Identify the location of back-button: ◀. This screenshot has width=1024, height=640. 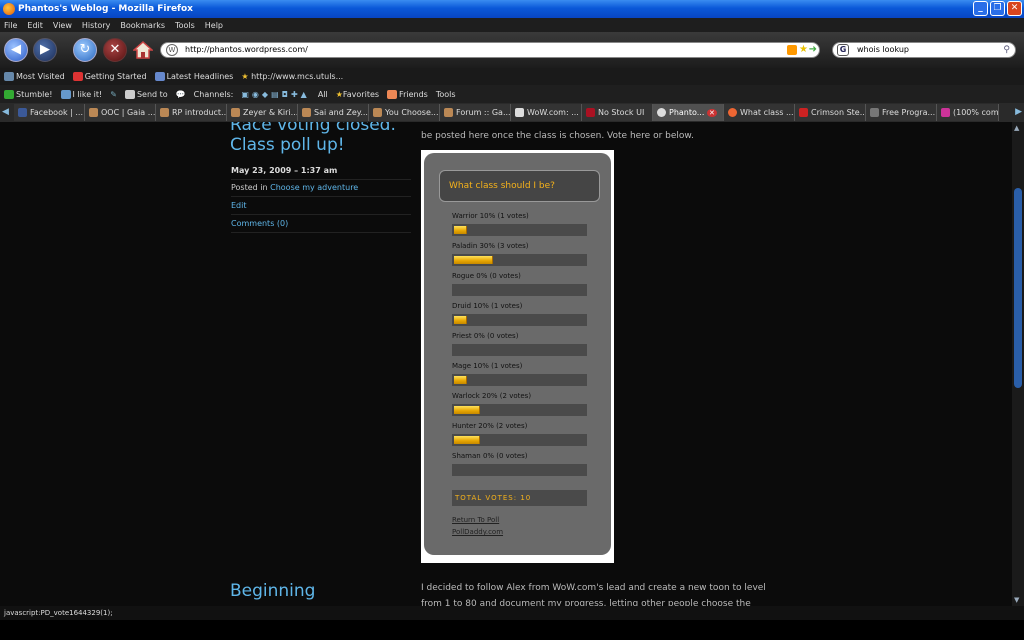
(16, 50).